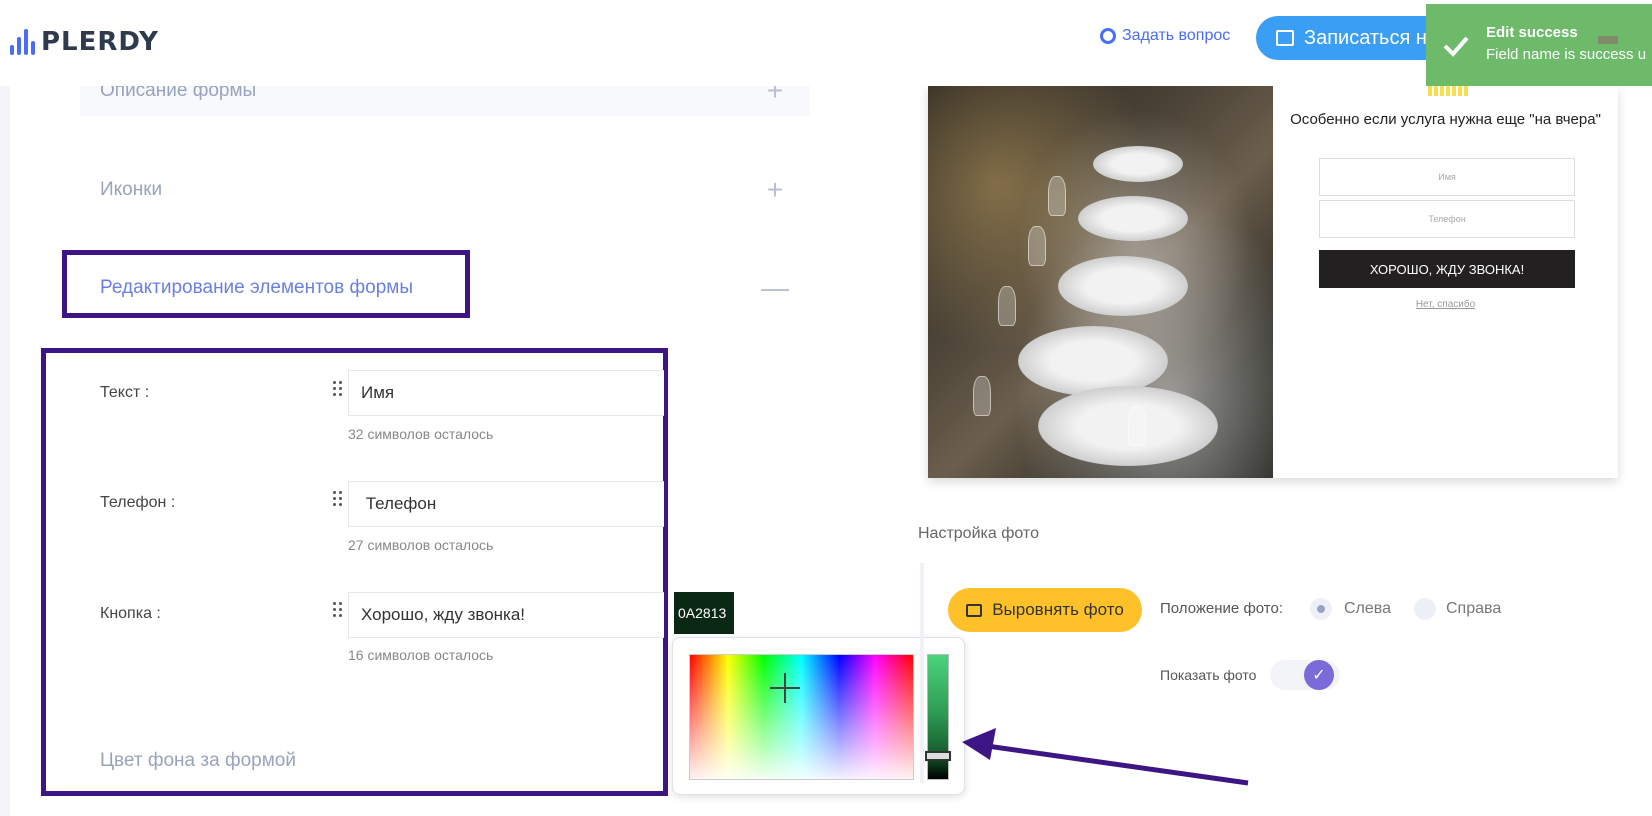 The image size is (1652, 816). What do you see at coordinates (1566, 54) in the screenshot?
I see `toast-message: Field name is success u` at bounding box center [1566, 54].